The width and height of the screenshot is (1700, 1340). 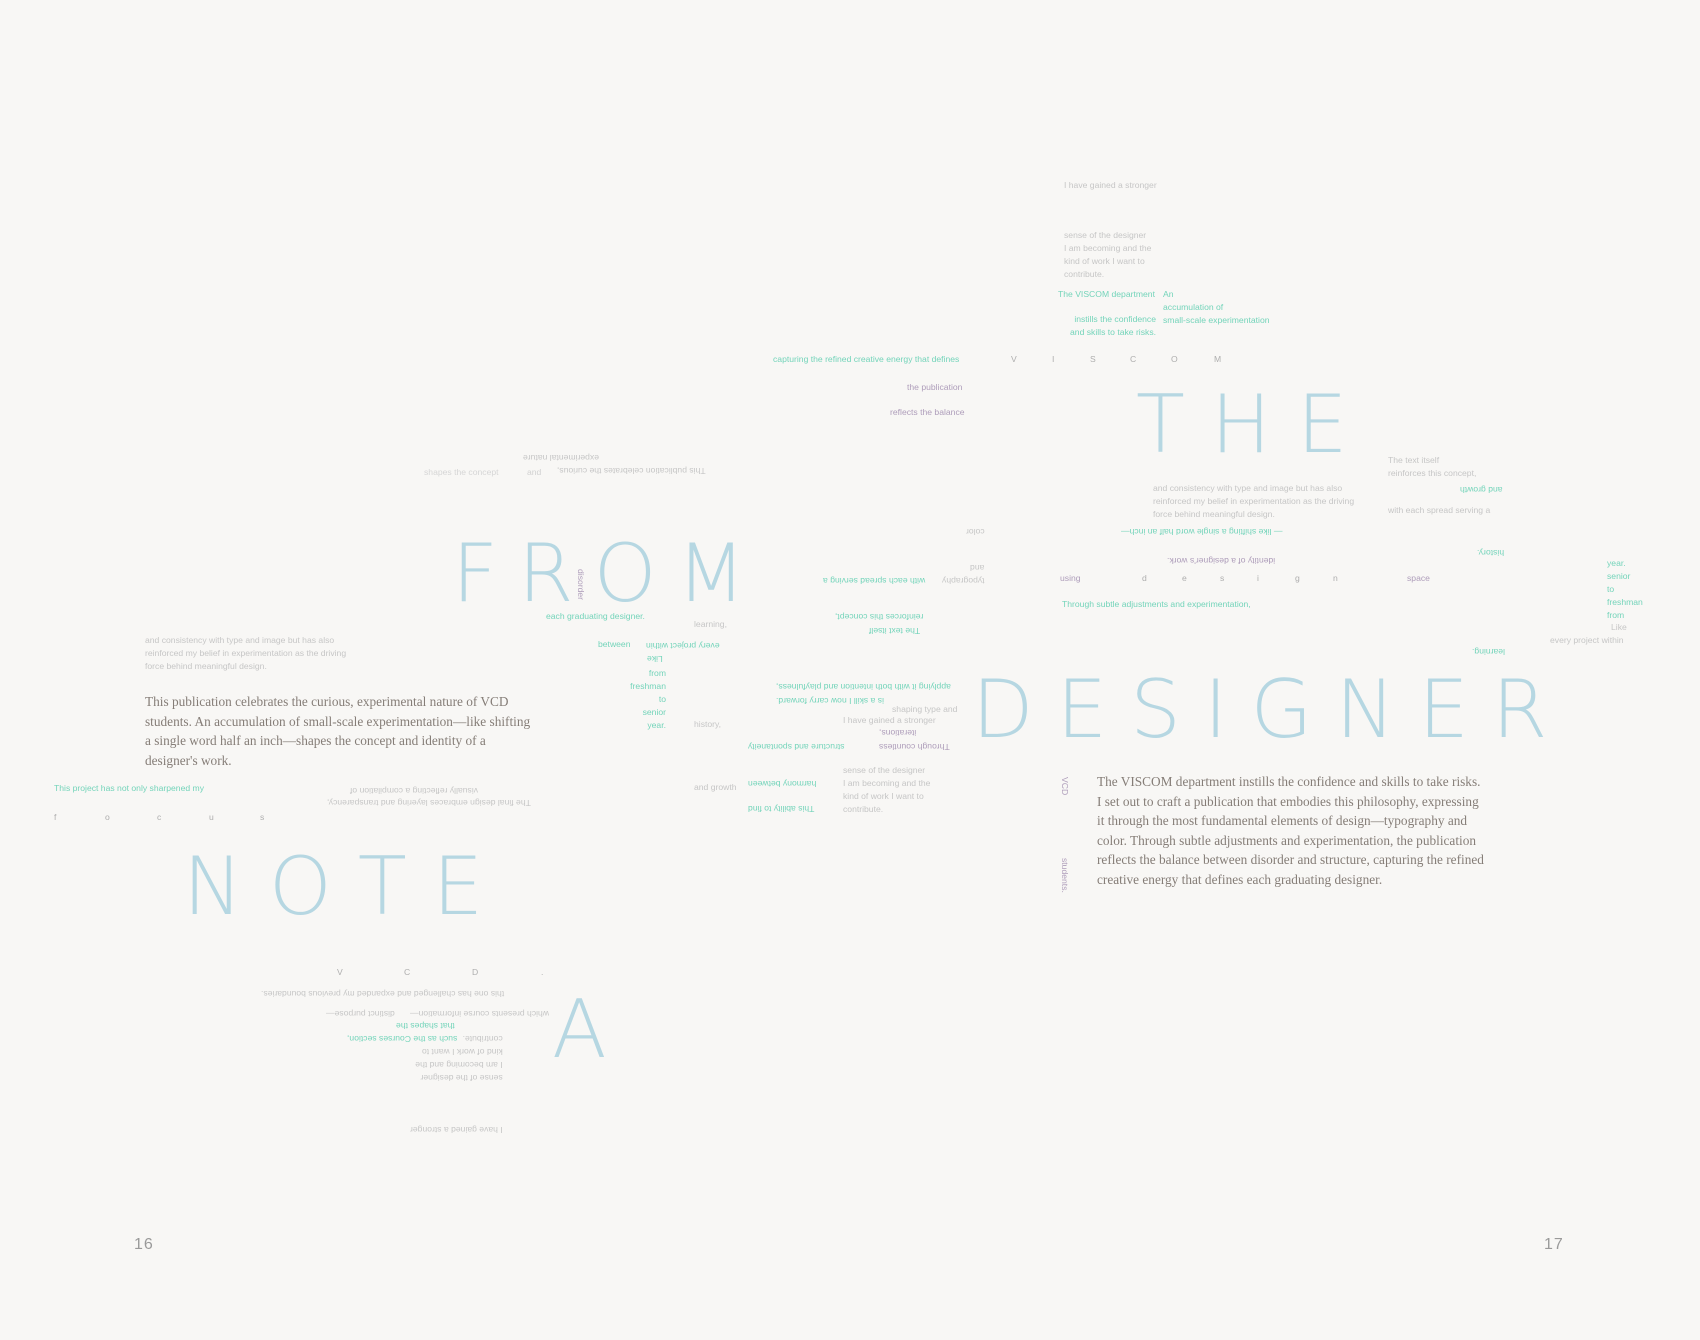 I want to click on fragment: VCD, so click(x=1065, y=786).